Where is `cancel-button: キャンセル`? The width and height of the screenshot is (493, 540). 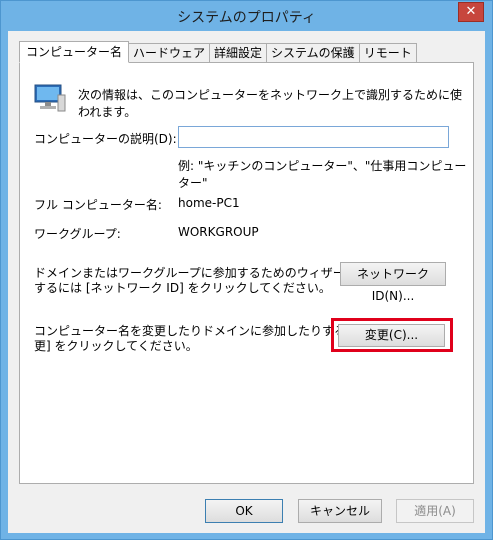 cancel-button: キャンセル is located at coordinates (340, 511).